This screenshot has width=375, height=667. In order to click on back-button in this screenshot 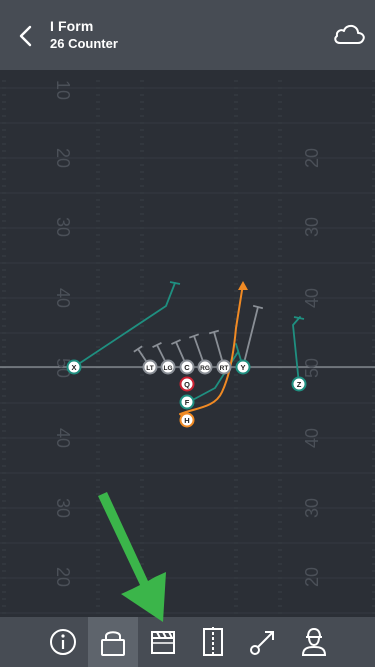, I will do `click(25, 36)`.